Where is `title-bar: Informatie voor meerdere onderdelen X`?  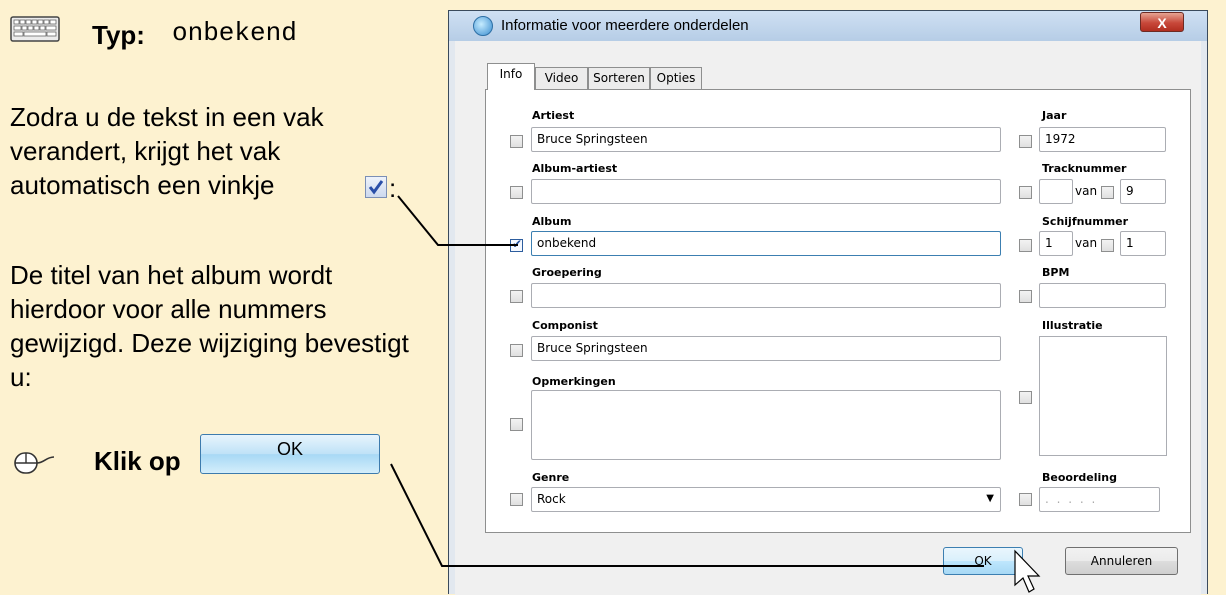 title-bar: Informatie voor meerdere onderdelen X is located at coordinates (828, 26).